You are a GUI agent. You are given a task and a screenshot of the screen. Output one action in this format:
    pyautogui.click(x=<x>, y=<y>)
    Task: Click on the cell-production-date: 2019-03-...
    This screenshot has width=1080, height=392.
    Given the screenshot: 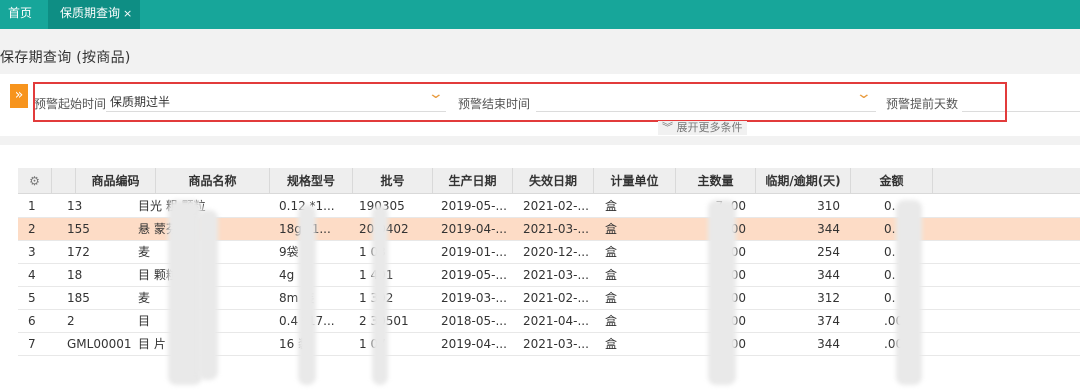 What is the action you would take?
    pyautogui.click(x=474, y=298)
    